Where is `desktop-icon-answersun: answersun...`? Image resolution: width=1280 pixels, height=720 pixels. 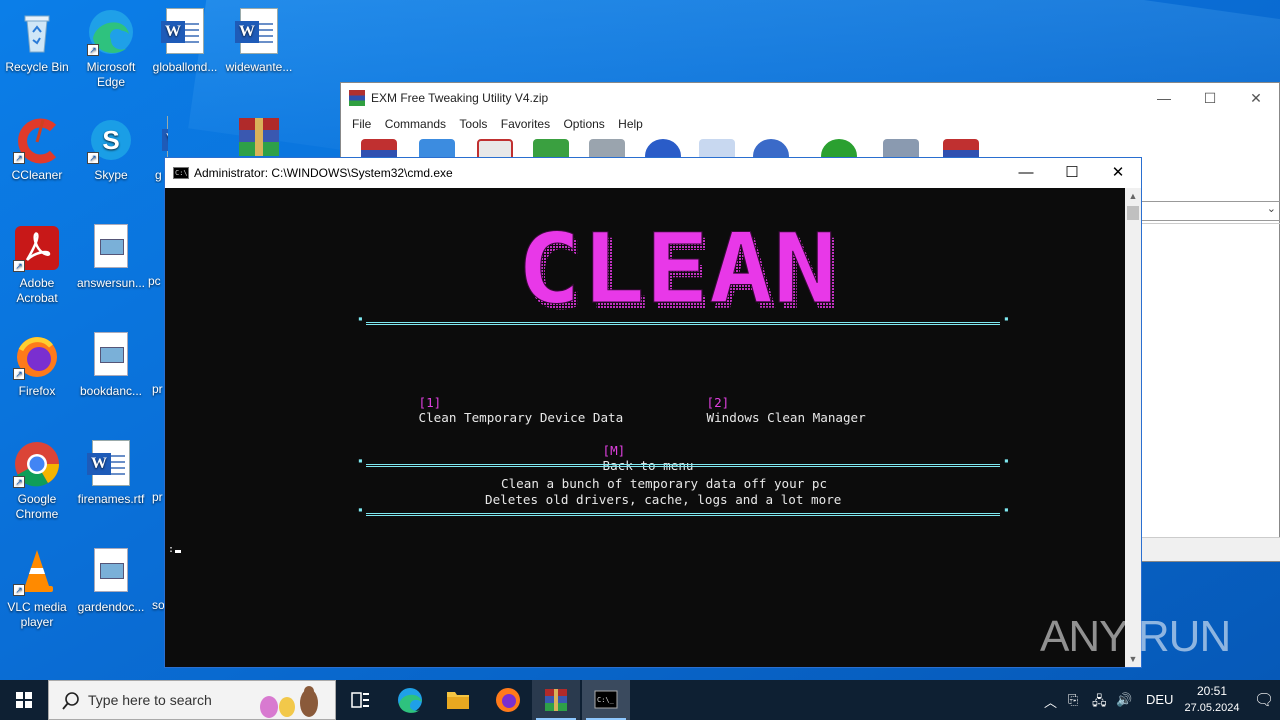
desktop-icon-answersun: answersun... is located at coordinates (111, 257).